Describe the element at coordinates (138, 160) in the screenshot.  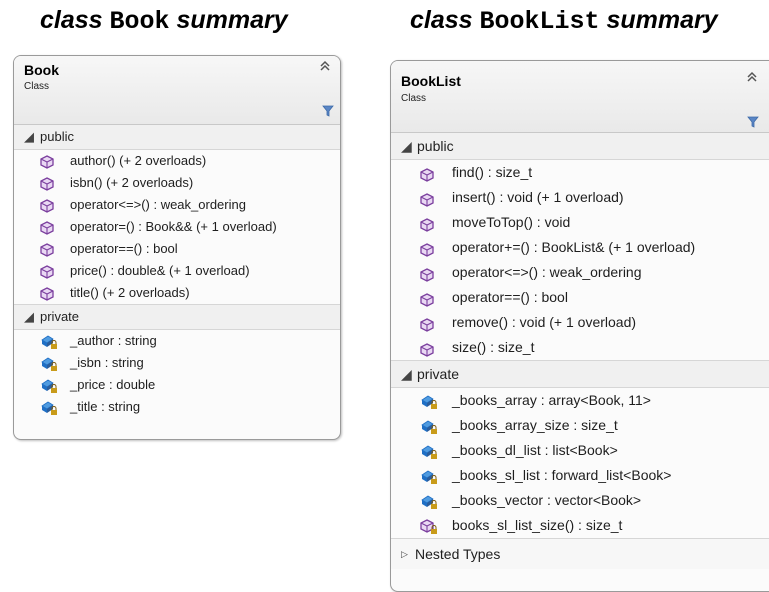
I see `member-label: author() (+ 2 overloads)` at that location.